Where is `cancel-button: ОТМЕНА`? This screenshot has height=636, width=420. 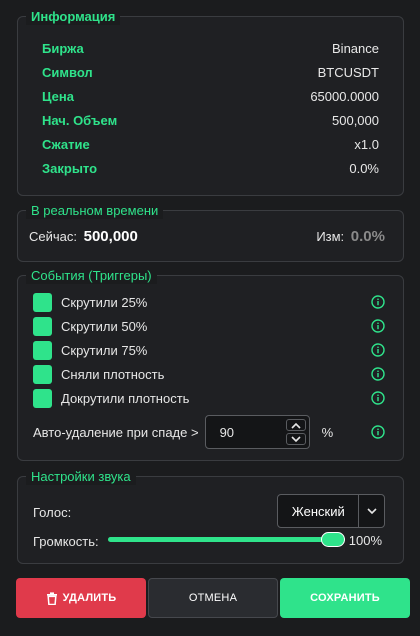
cancel-button: ОТМЕНА is located at coordinates (213, 598).